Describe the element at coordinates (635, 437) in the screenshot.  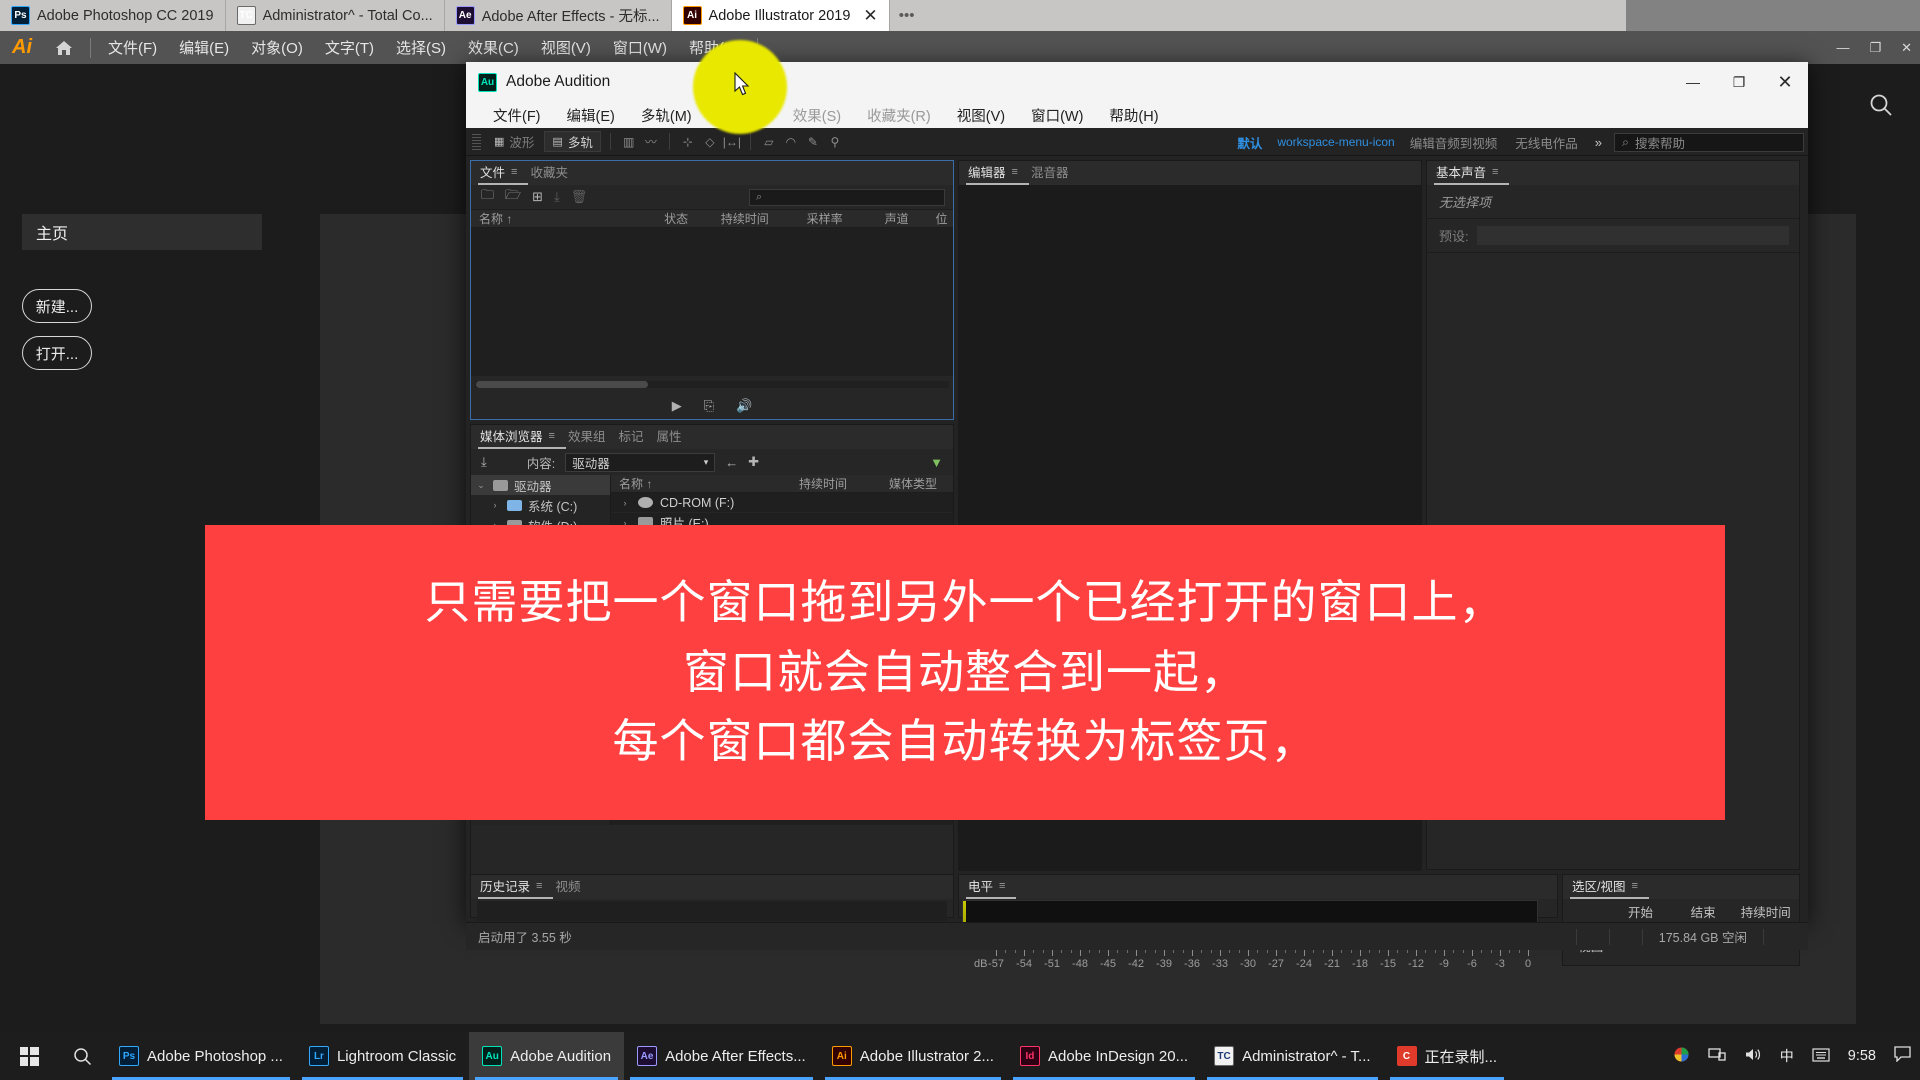
I see `tab-markers: 标记` at that location.